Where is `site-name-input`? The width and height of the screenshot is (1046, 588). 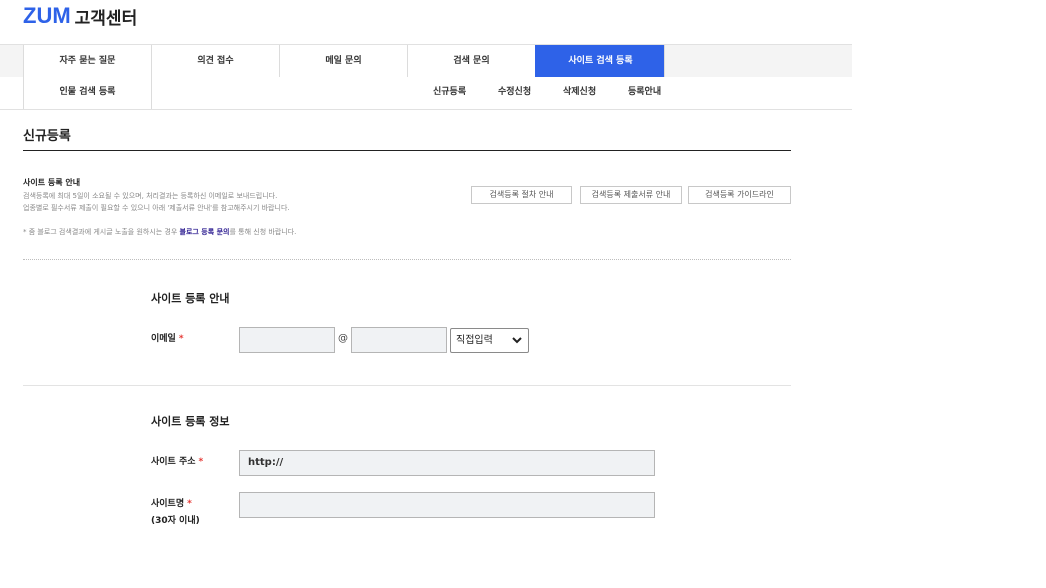
site-name-input is located at coordinates (447, 505).